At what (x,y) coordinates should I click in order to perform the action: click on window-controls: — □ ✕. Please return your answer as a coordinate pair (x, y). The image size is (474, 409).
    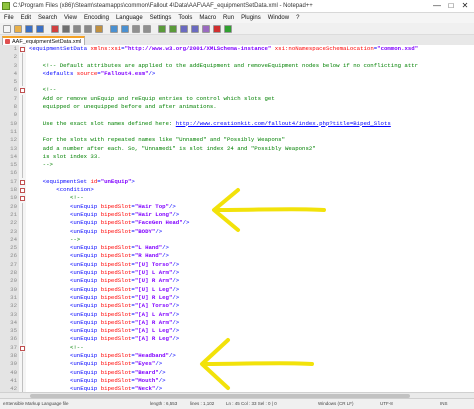
    Looking at the image, I should click on (451, 6).